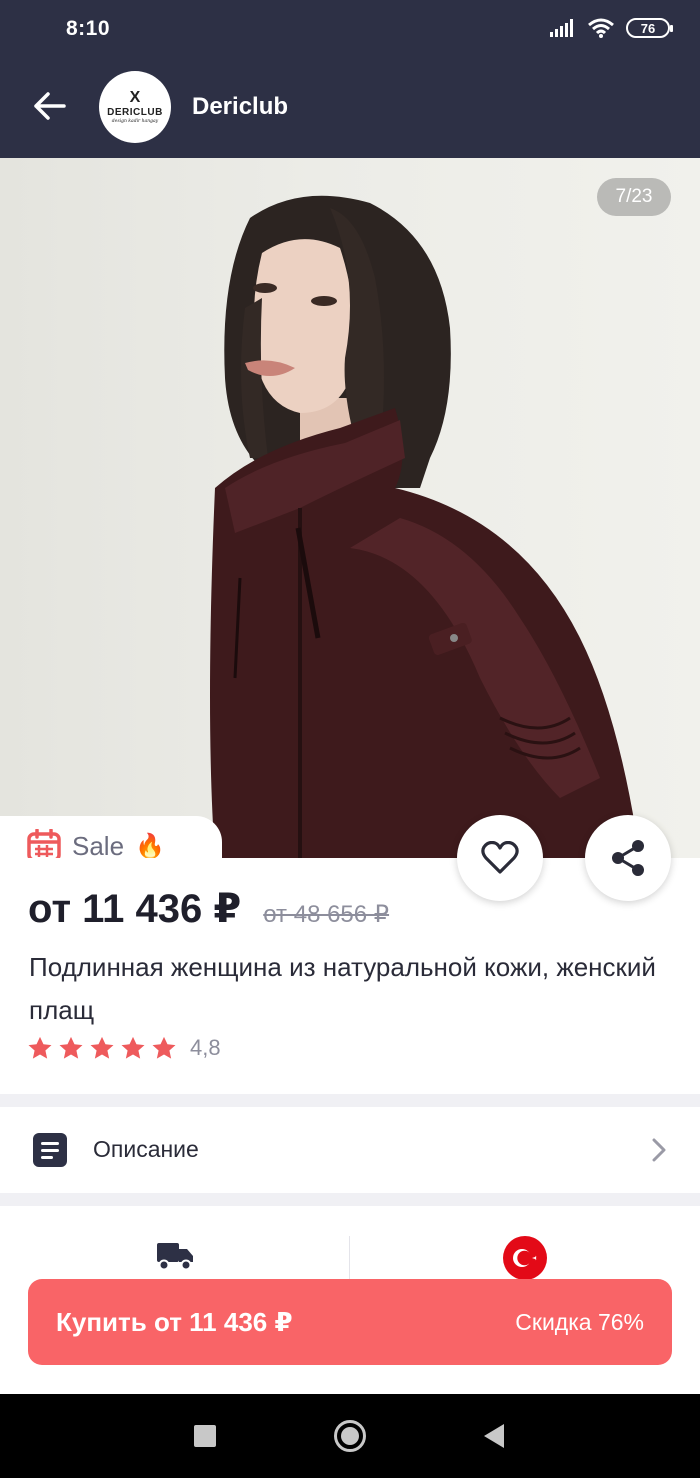 The height and width of the screenshot is (1478, 700). I want to click on arrow-left-icon, so click(50, 106).